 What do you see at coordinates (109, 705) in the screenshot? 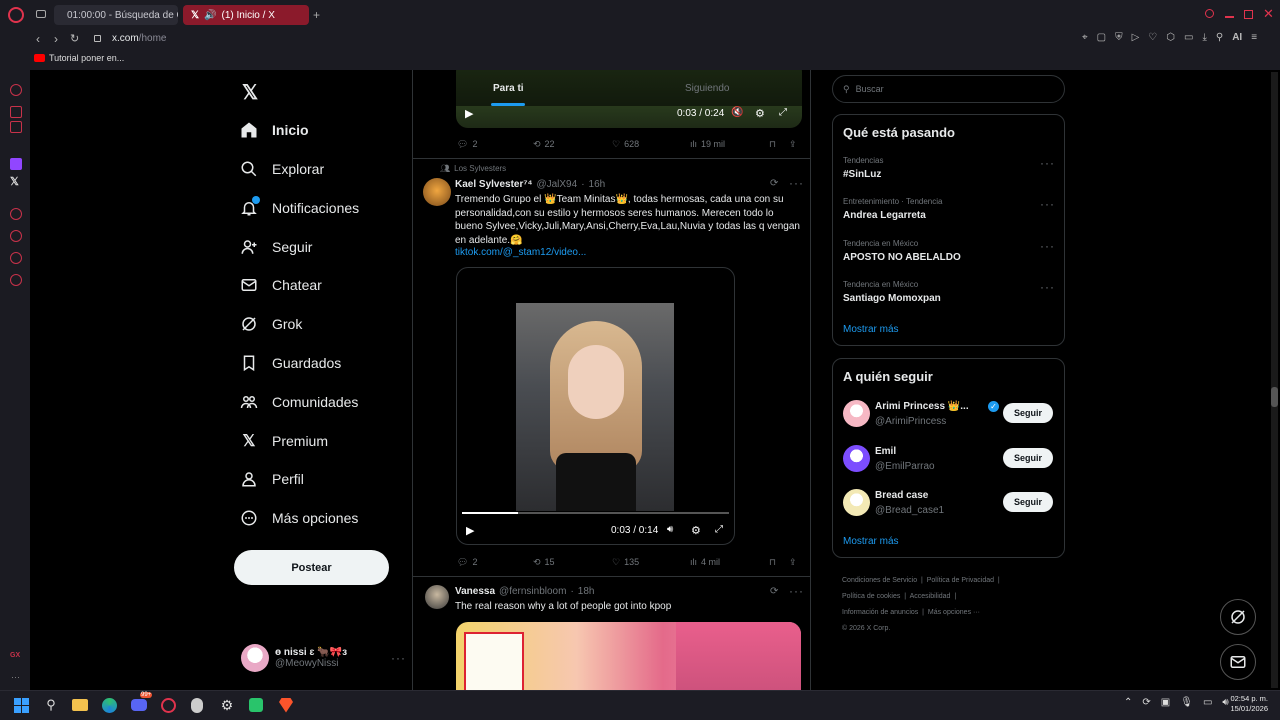
I see `edge-icon` at bounding box center [109, 705].